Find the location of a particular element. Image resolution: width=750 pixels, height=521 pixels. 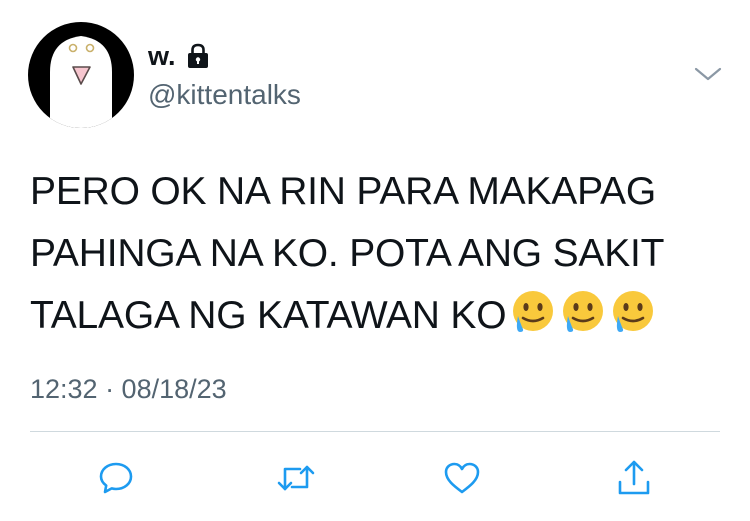

reply-button is located at coordinates (116, 478).